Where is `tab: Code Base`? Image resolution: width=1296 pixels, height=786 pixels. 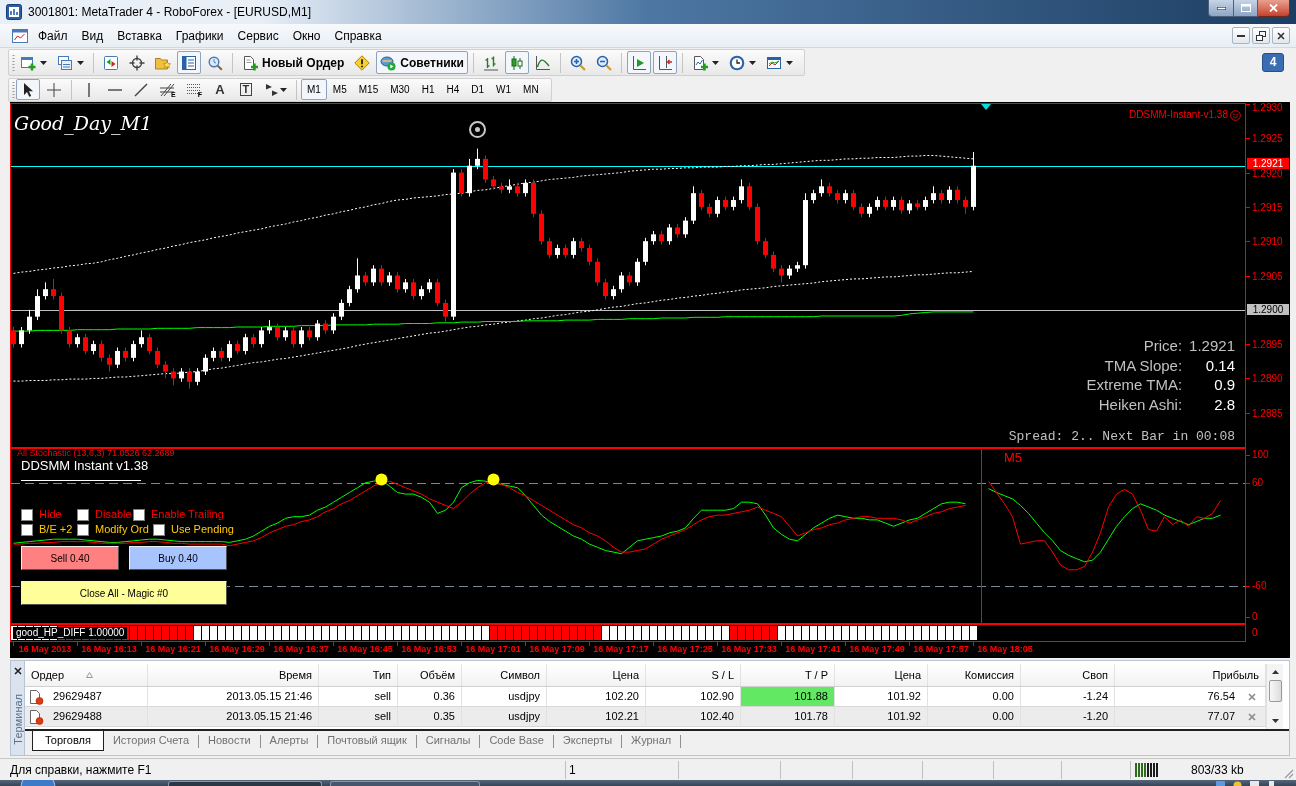
tab: Code Base is located at coordinates (516, 740).